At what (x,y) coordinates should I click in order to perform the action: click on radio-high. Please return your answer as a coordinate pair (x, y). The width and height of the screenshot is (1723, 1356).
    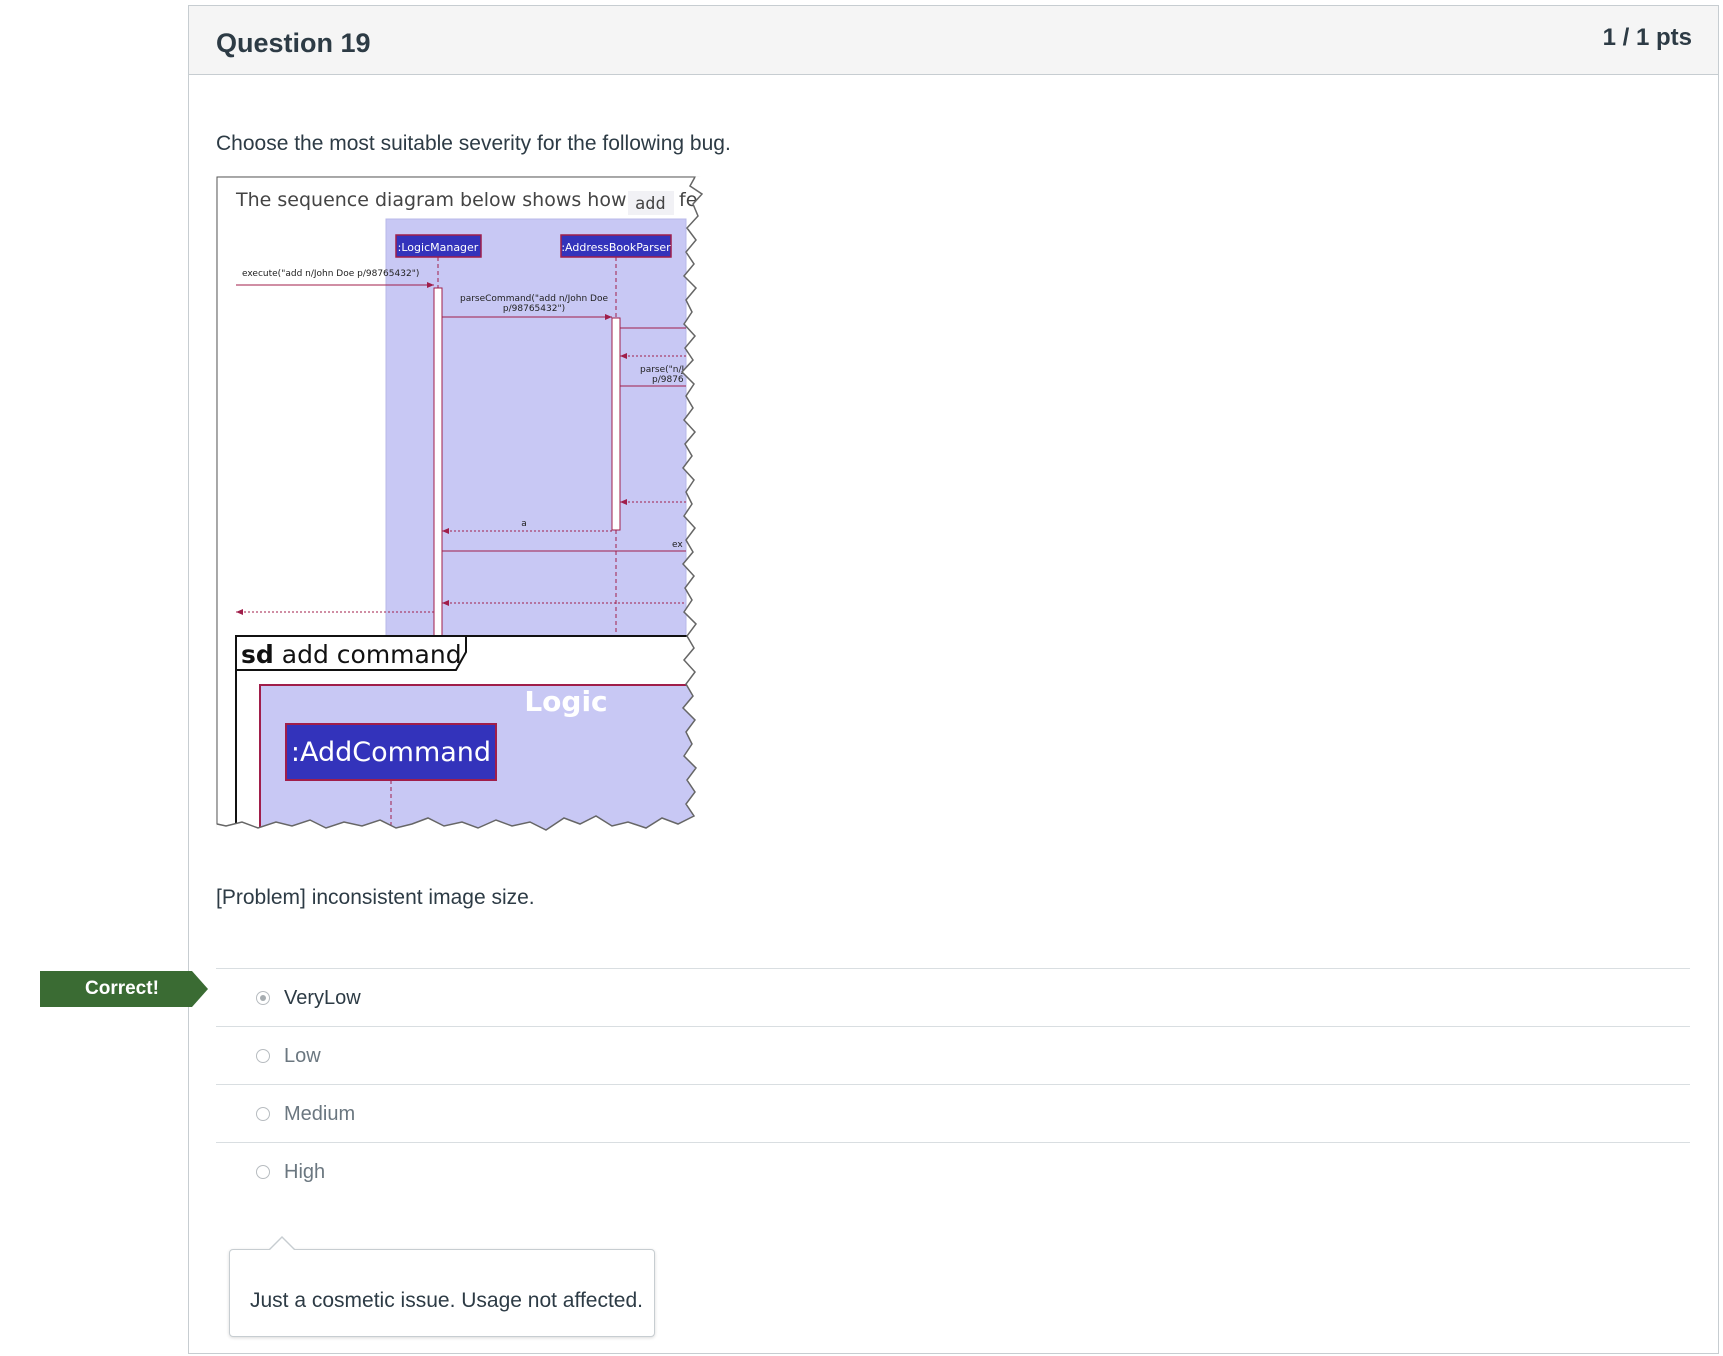
    Looking at the image, I should click on (263, 1172).